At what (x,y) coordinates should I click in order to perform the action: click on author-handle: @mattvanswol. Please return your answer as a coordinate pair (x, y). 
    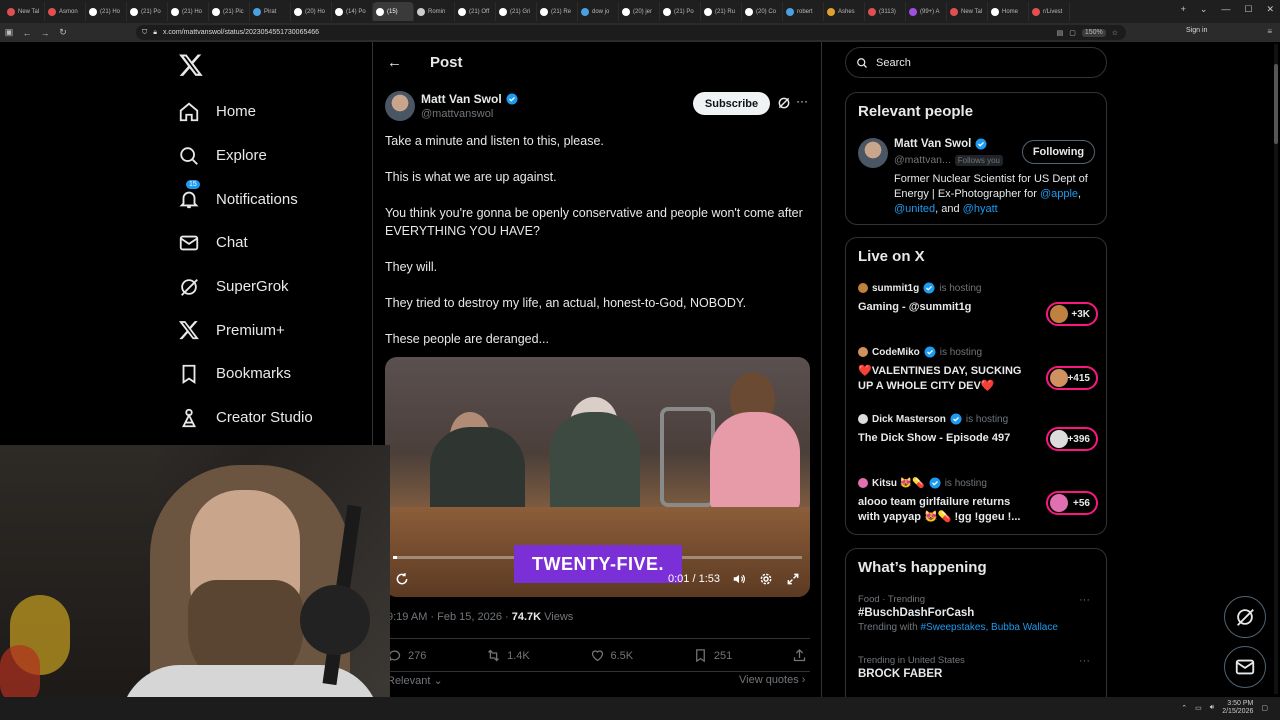
    Looking at the image, I should click on (469, 114).